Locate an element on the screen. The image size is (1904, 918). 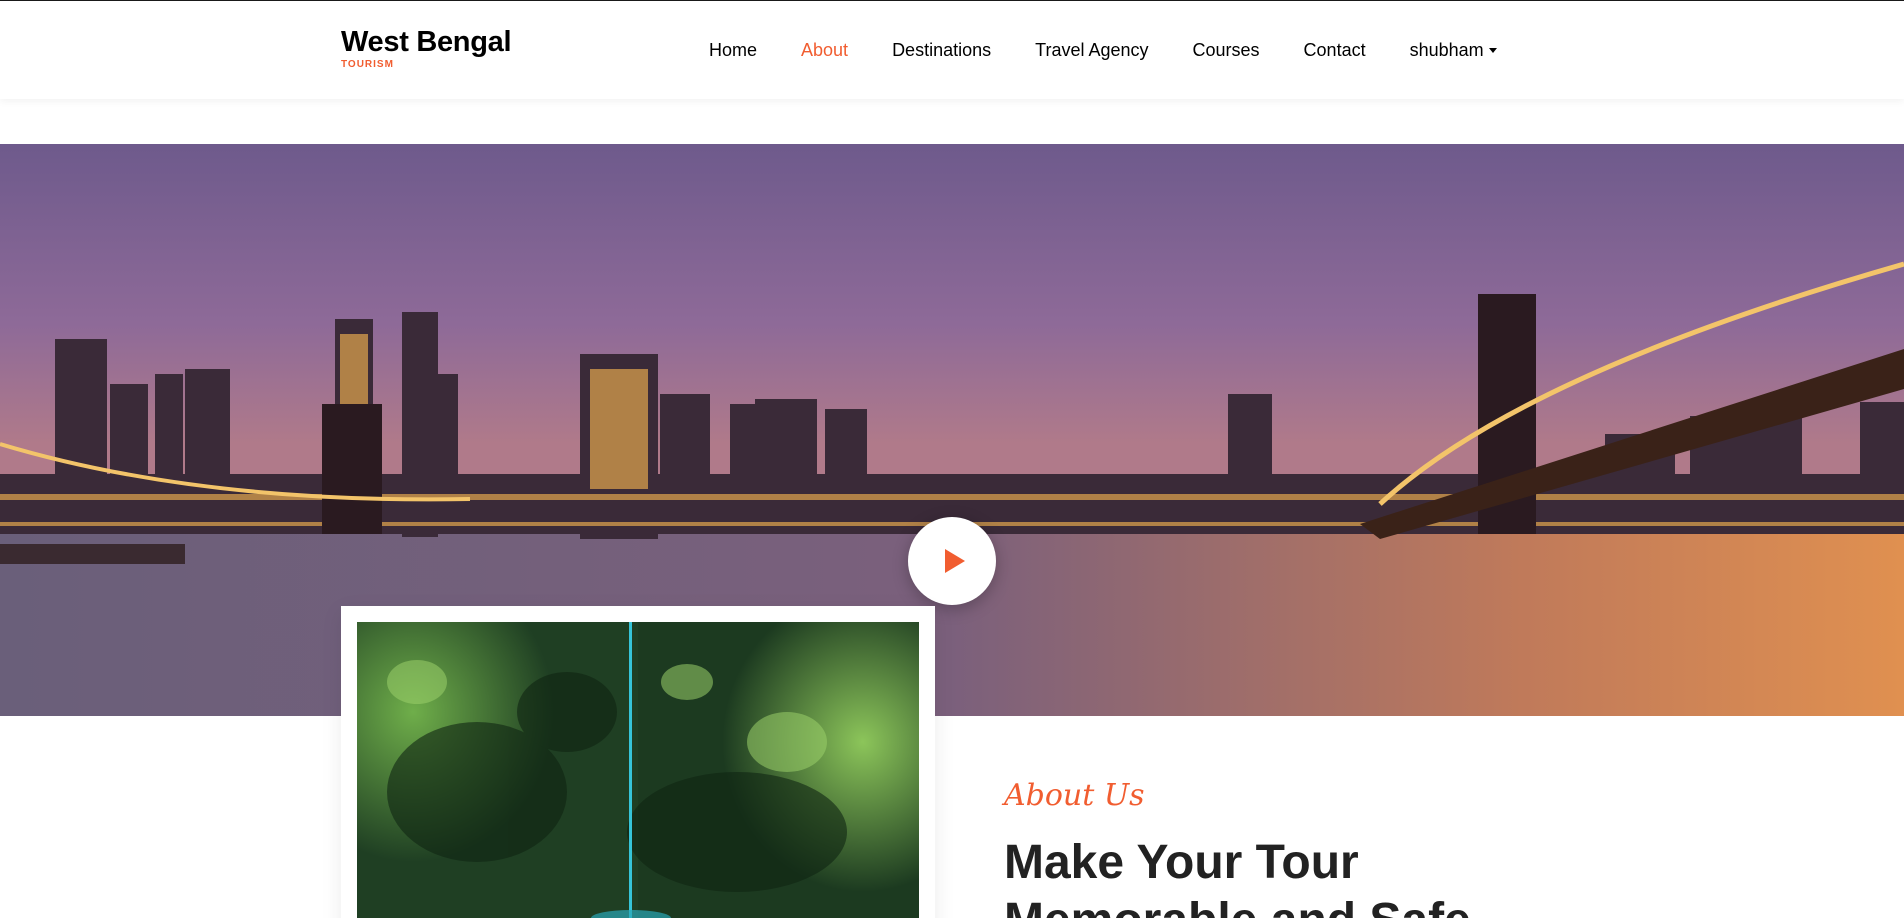
jungle-waterfall-image is located at coordinates (638, 770).